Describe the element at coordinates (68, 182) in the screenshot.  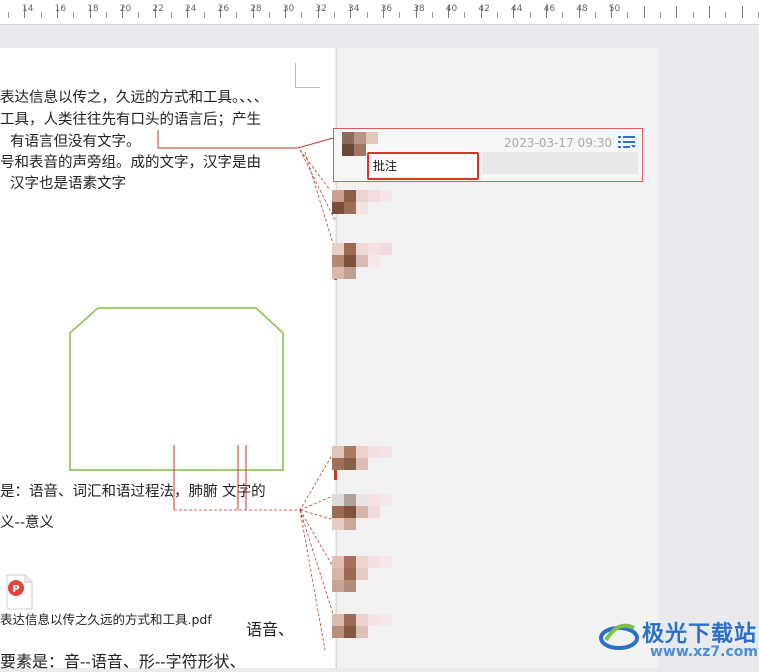
I see `doc-line-5: 汉字也是语素文字` at that location.